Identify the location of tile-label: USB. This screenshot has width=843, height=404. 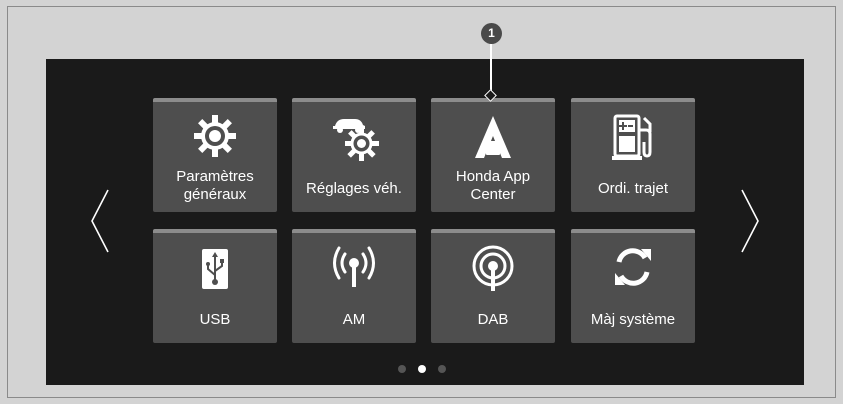
(215, 320).